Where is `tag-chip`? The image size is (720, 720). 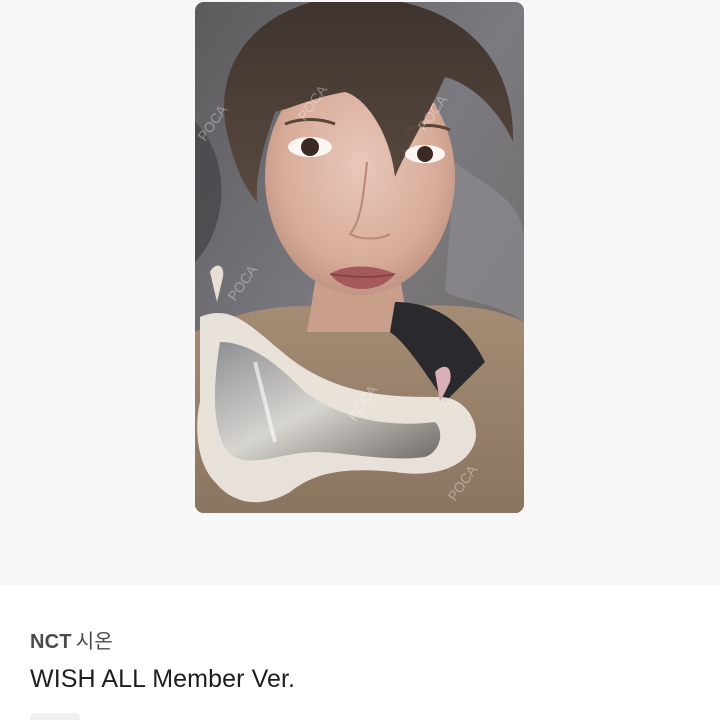
tag-chip is located at coordinates (55, 716).